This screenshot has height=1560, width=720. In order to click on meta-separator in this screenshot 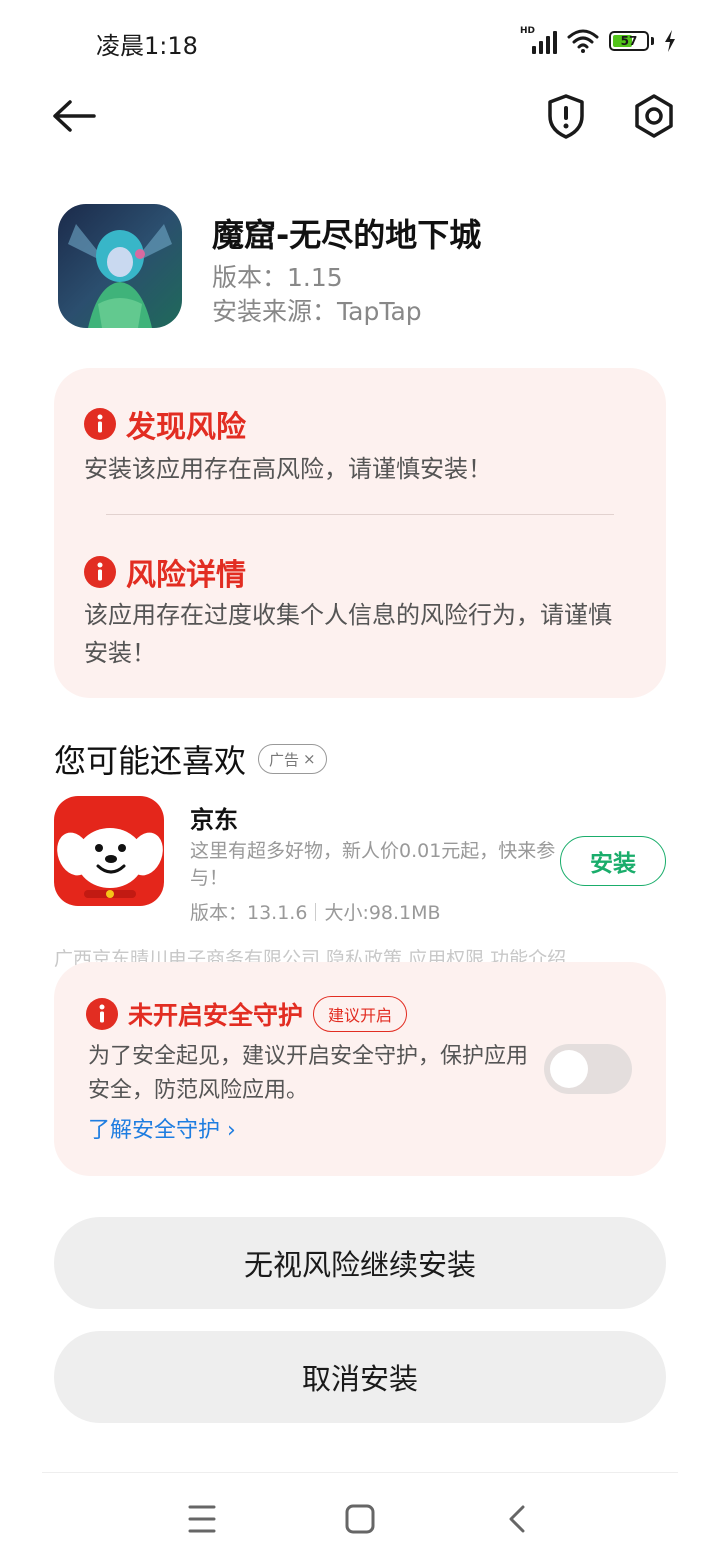, I will do `click(316, 911)`.